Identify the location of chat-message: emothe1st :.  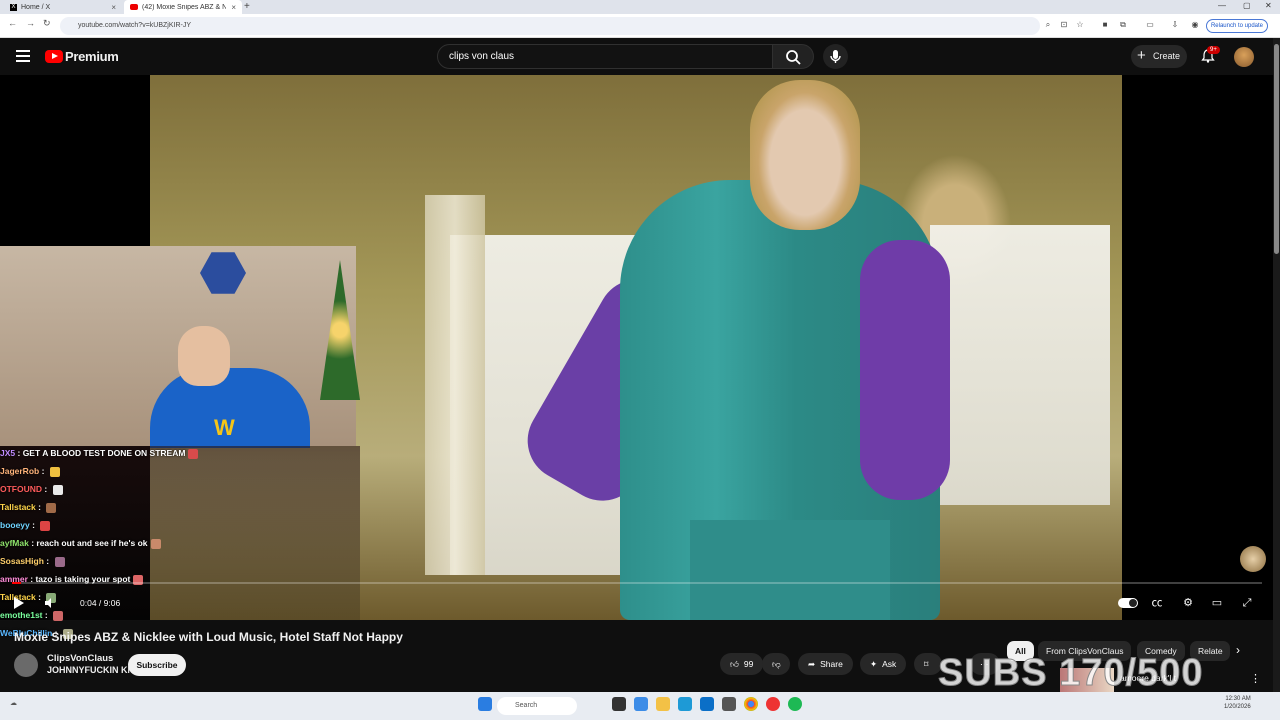
(32, 615).